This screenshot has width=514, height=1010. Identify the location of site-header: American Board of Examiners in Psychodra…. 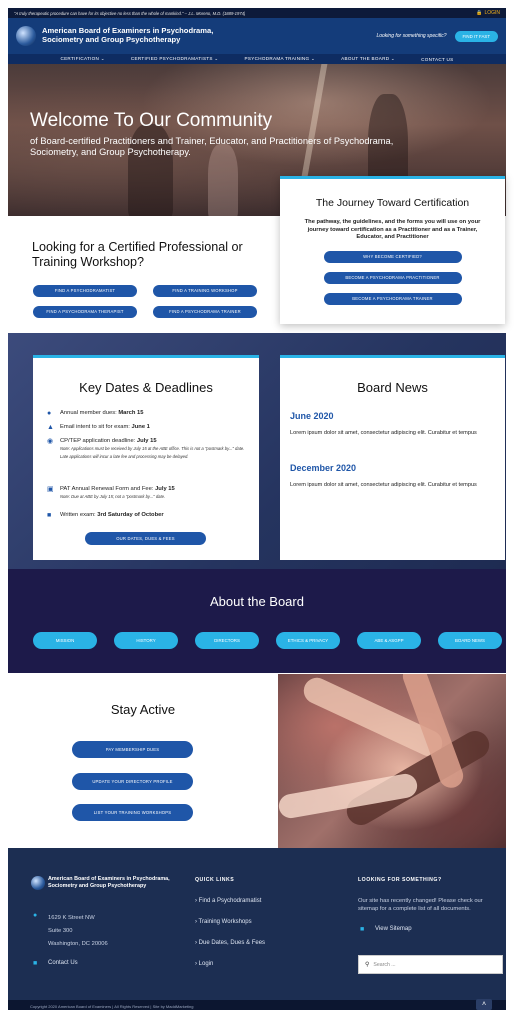
(257, 36).